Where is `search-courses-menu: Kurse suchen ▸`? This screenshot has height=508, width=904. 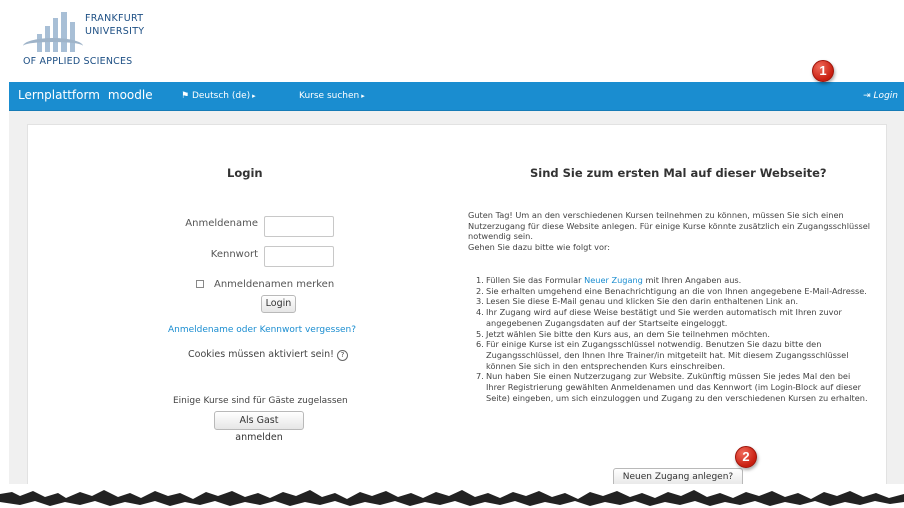
search-courses-menu: Kurse suchen ▸ is located at coordinates (332, 96).